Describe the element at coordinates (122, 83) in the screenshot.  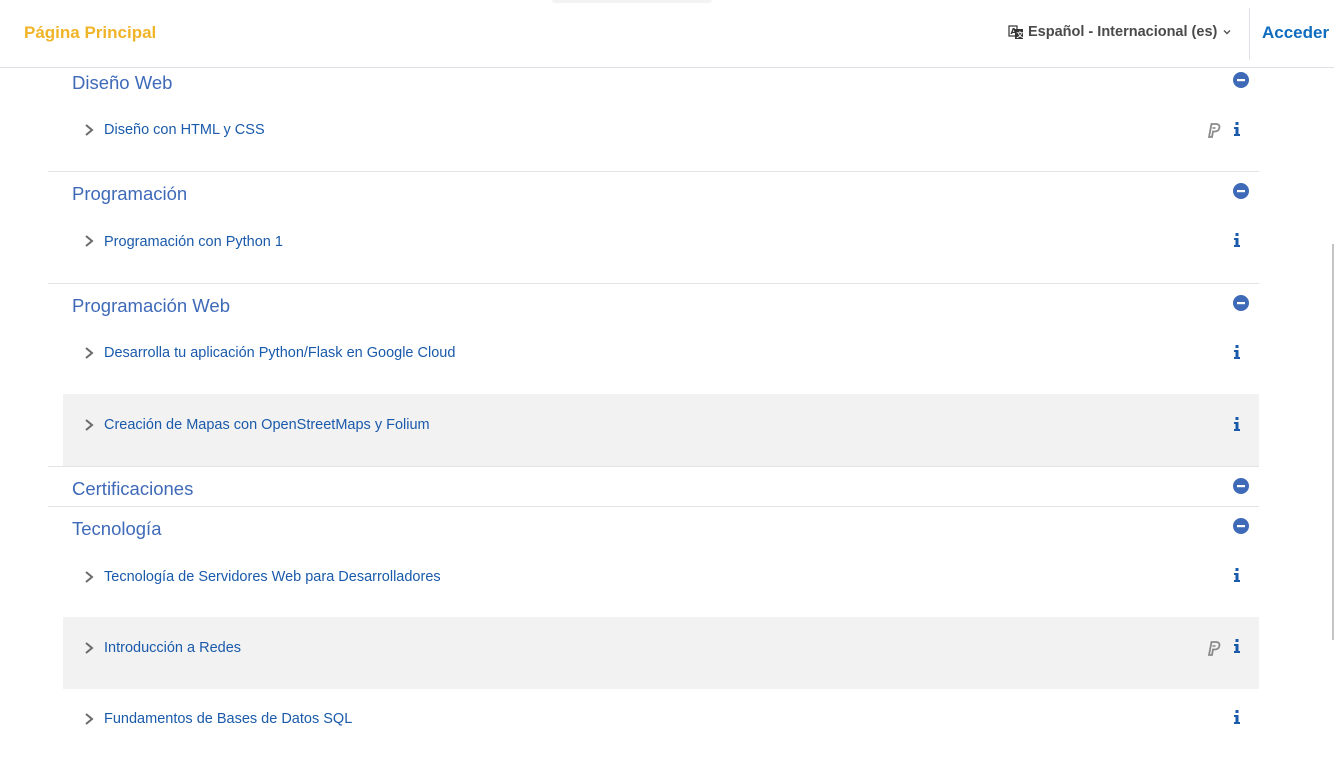
I see `category-title: Diseño Web` at that location.